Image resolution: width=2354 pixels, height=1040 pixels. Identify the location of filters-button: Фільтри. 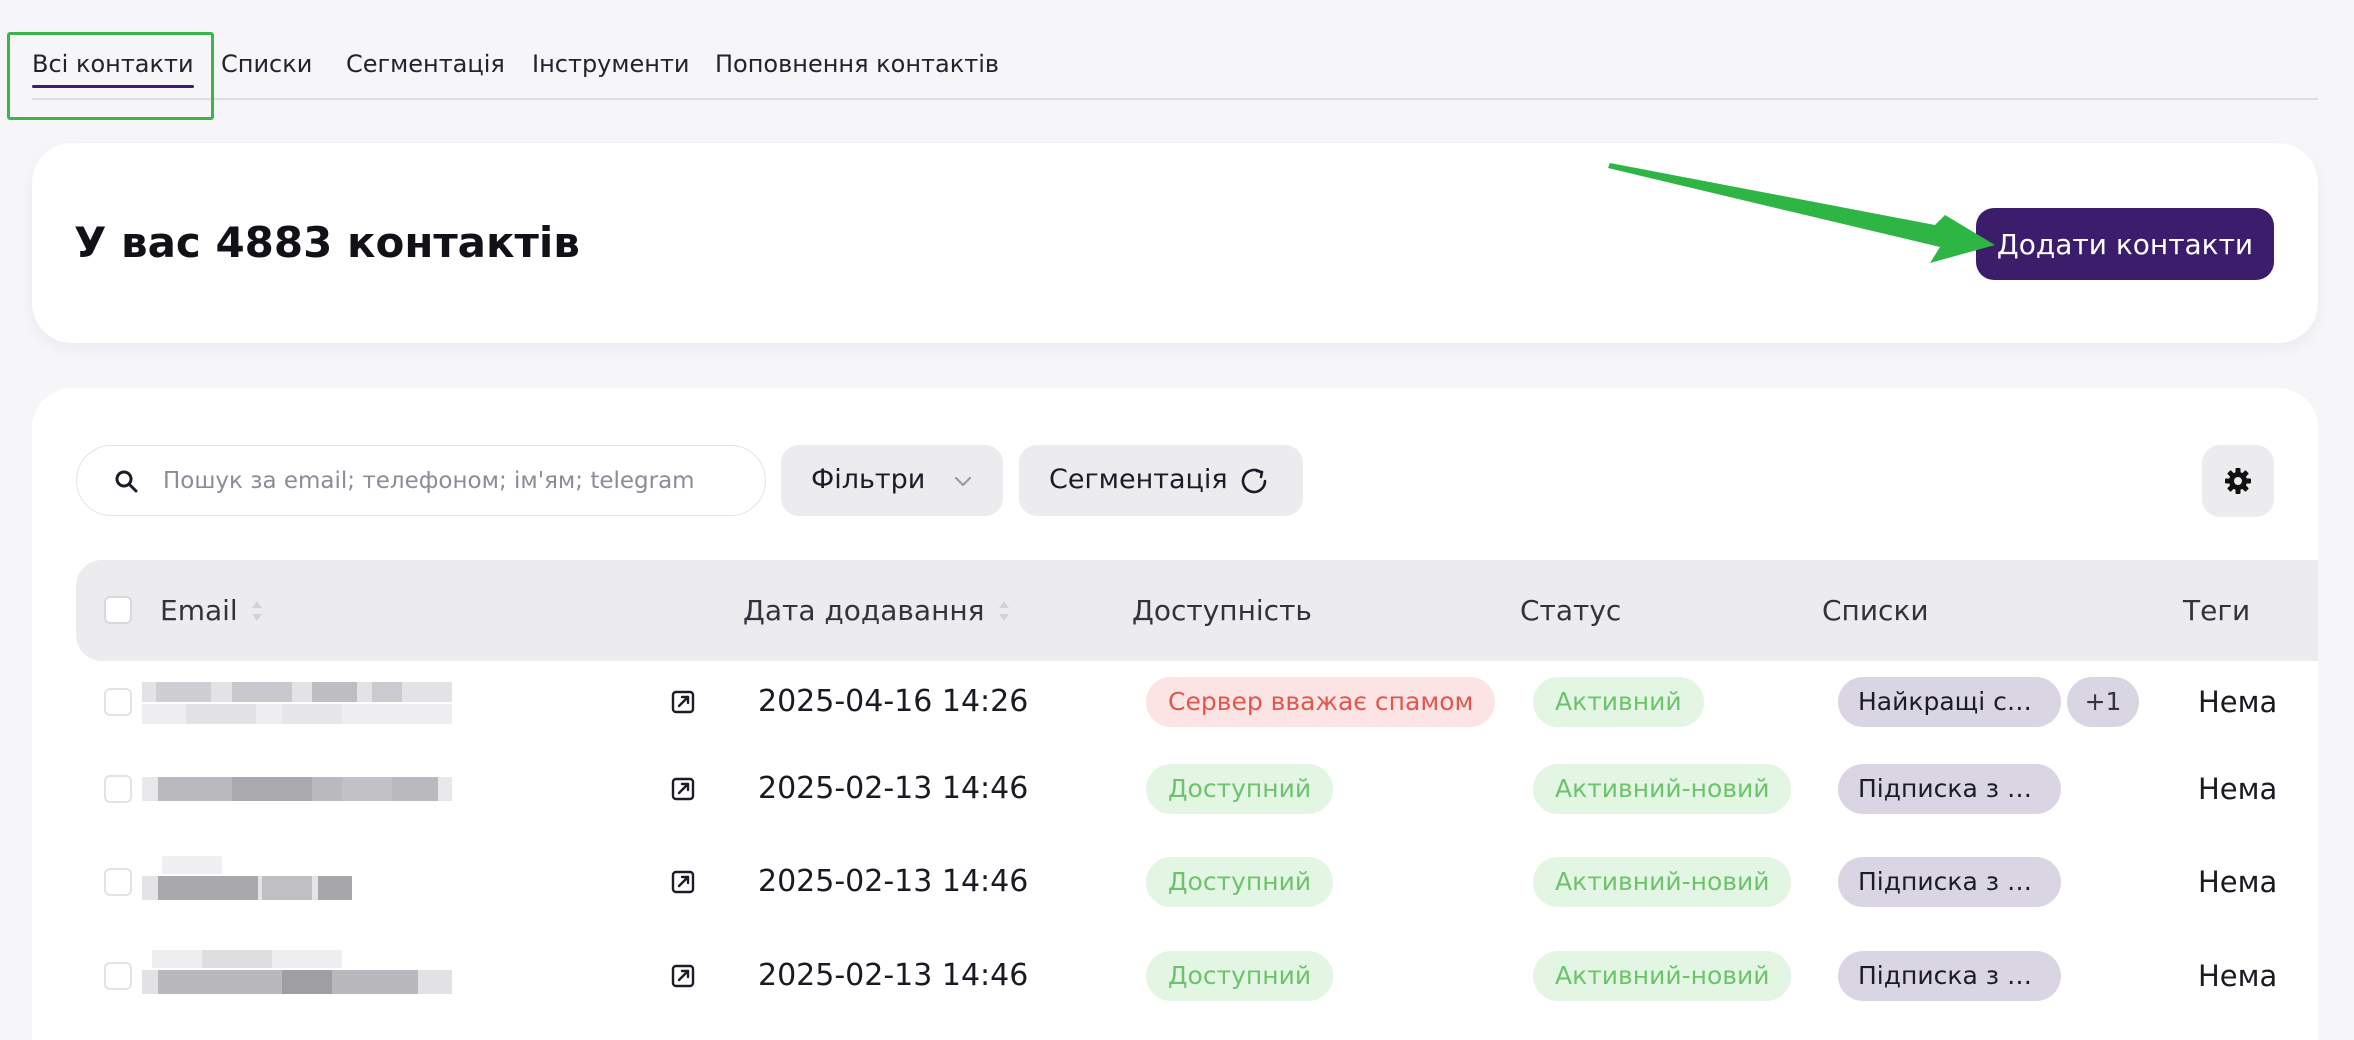
(892, 480).